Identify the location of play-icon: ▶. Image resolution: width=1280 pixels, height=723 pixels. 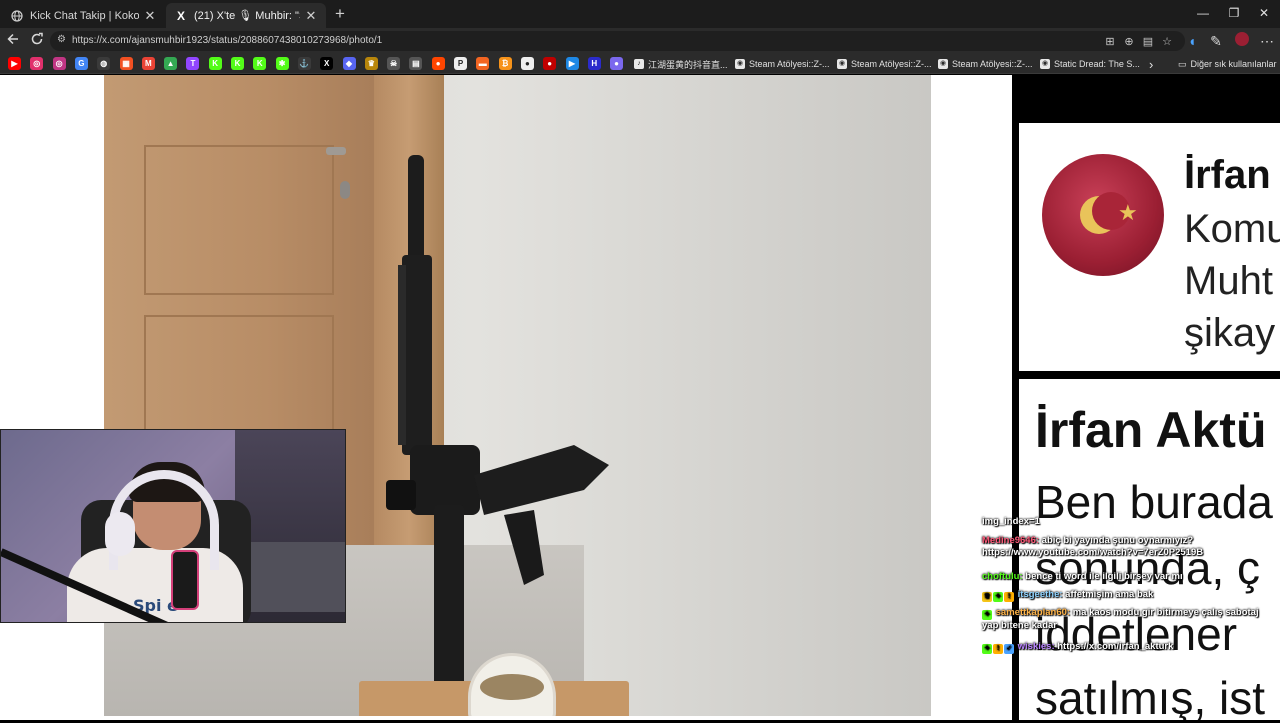
(572, 63).